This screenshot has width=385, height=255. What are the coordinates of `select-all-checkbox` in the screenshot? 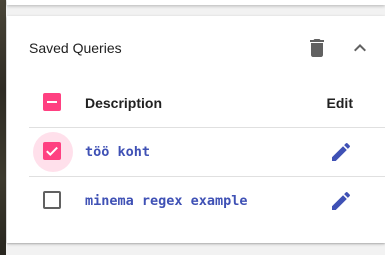 It's located at (52, 102).